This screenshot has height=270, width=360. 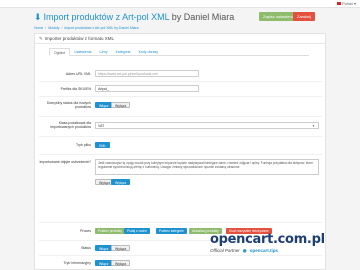 I want to click on top-bar: Polski ▾, so click(x=180, y=4).